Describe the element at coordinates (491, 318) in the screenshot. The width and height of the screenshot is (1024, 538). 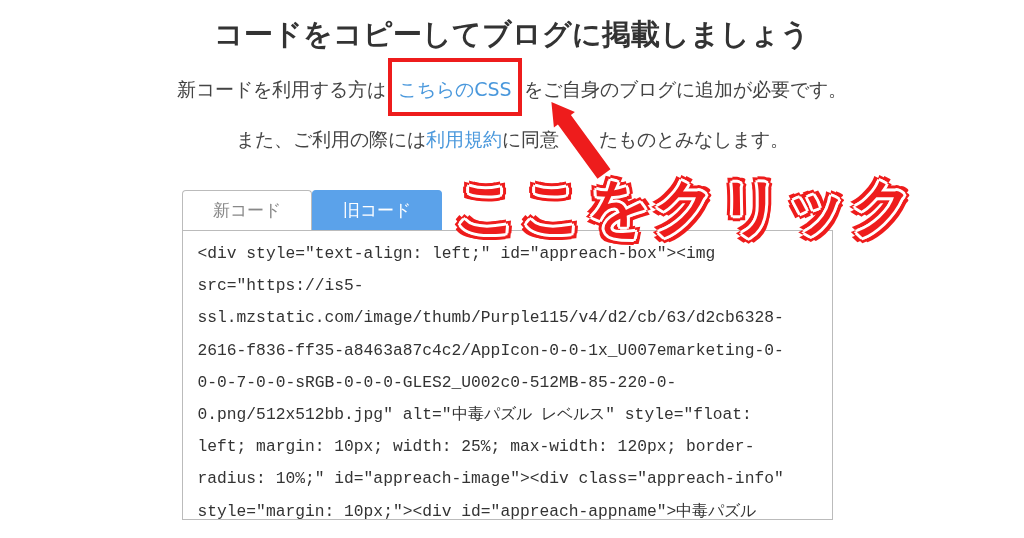
I see `code-line: ssl.mzstatic.com/image/thumb/Purple115/v4/d2/cb/63/d2cb6328-` at that location.